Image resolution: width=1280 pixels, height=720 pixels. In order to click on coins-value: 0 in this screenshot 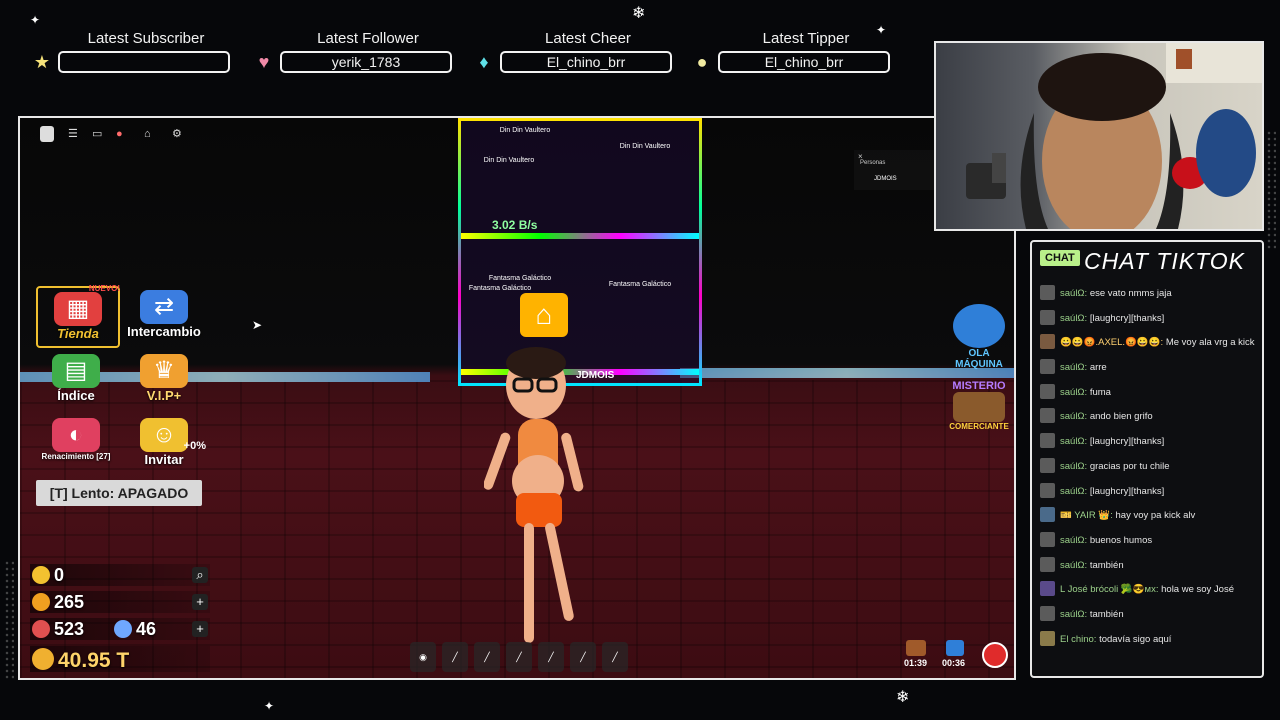, I will do `click(59, 575)`.